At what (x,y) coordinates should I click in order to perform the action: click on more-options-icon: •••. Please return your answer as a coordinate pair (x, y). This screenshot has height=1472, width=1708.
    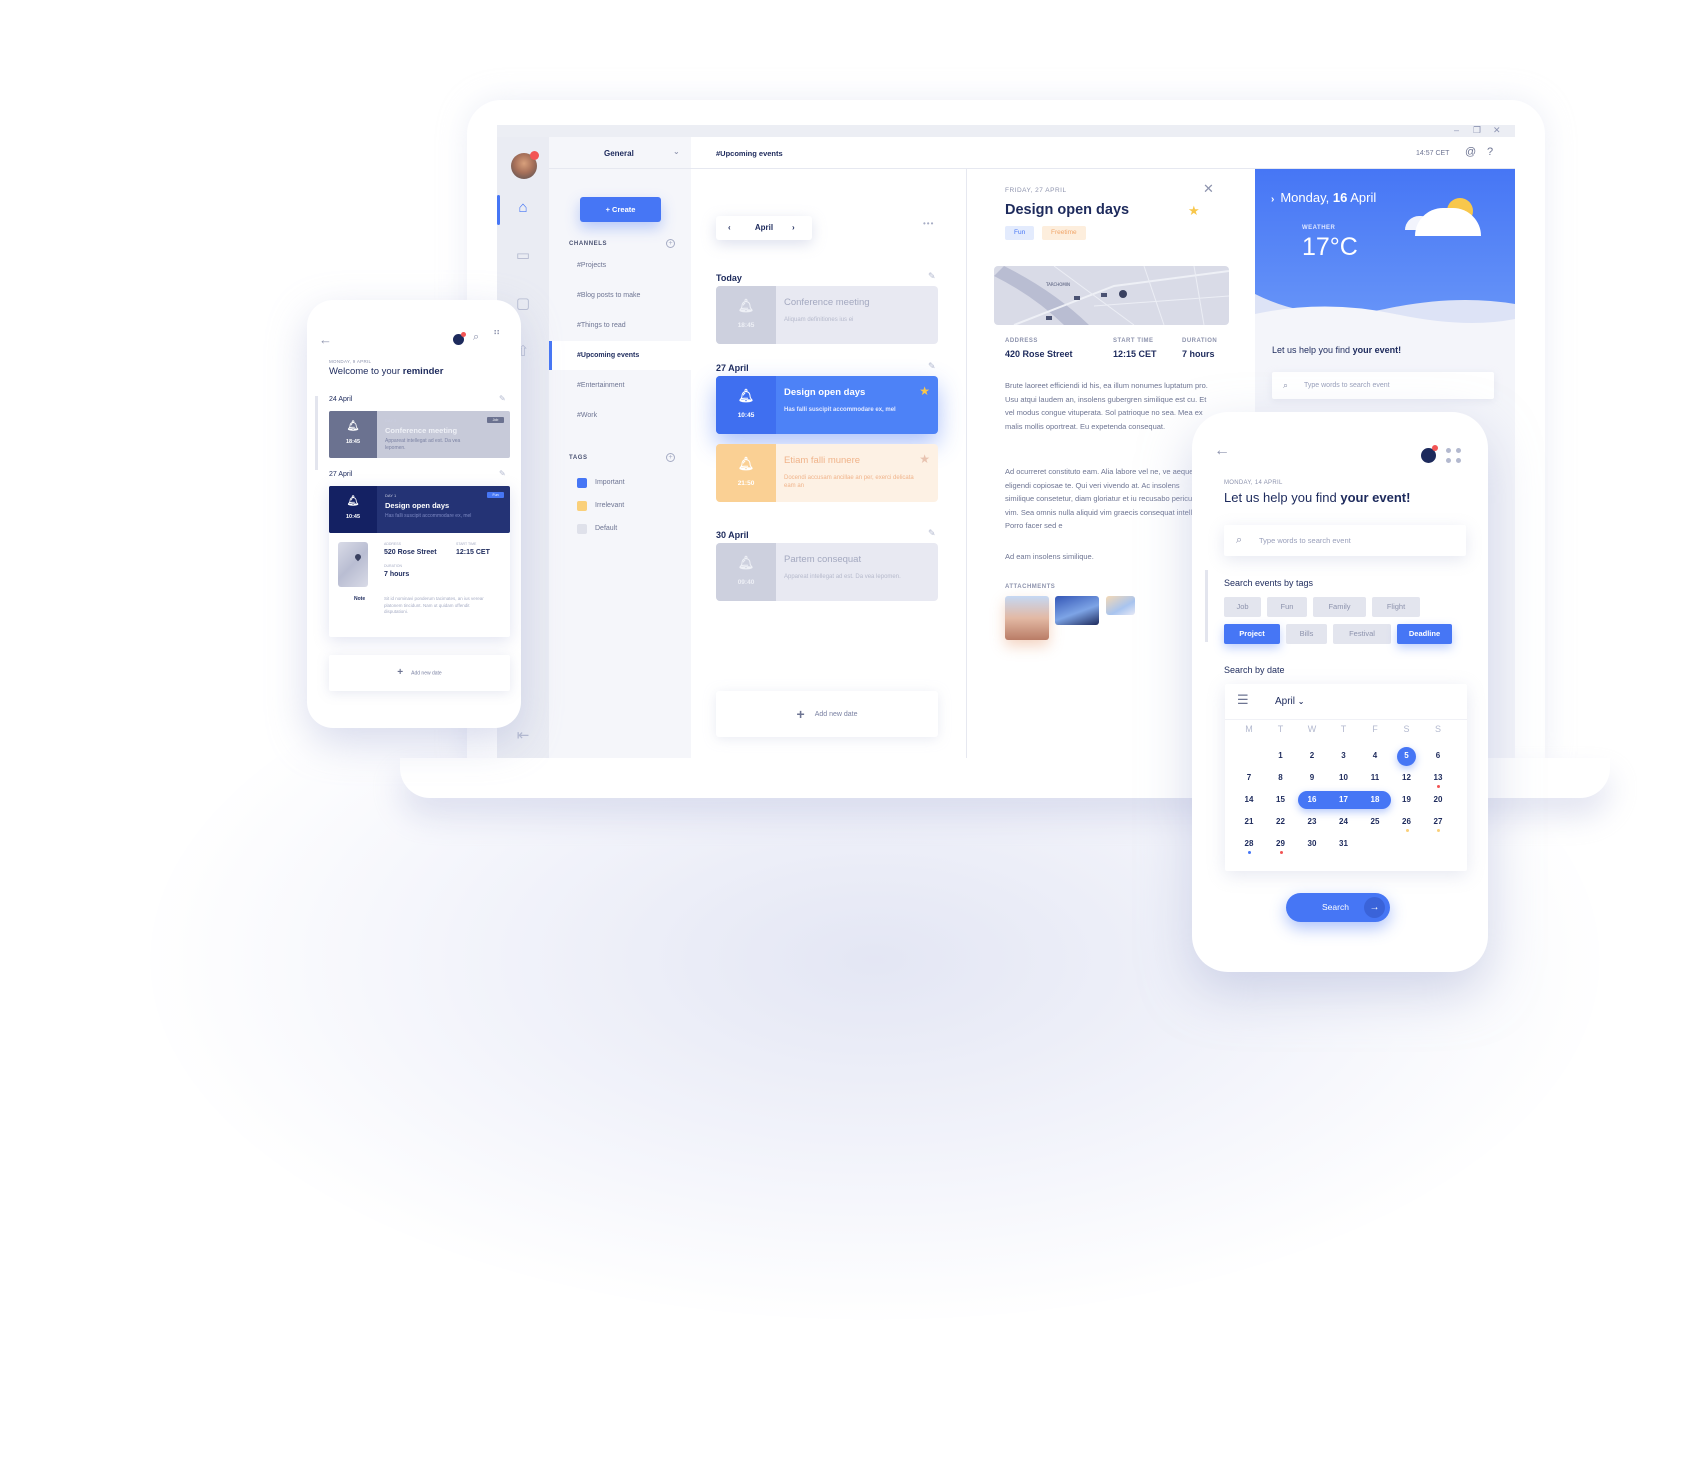
    Looking at the image, I should click on (928, 223).